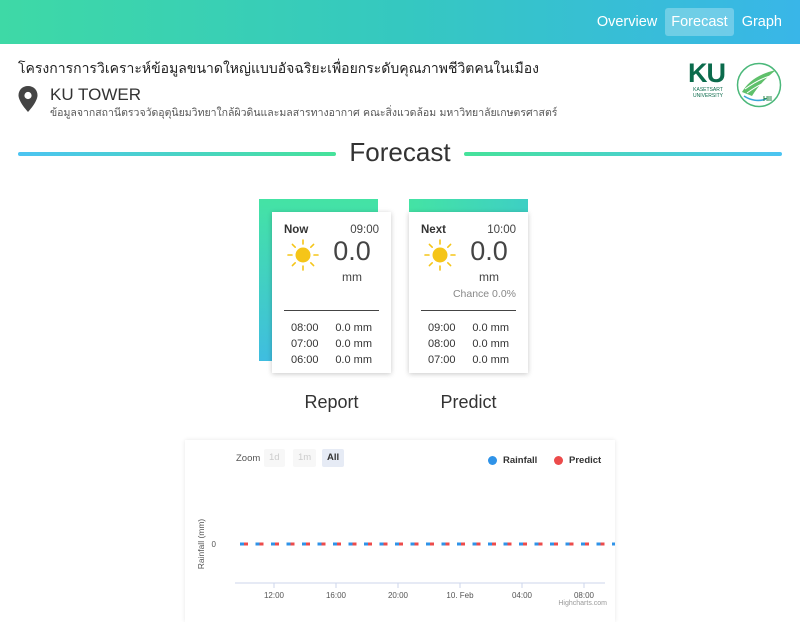 The height and width of the screenshot is (622, 800). What do you see at coordinates (333, 458) in the screenshot?
I see `zoom-all-button: All` at bounding box center [333, 458].